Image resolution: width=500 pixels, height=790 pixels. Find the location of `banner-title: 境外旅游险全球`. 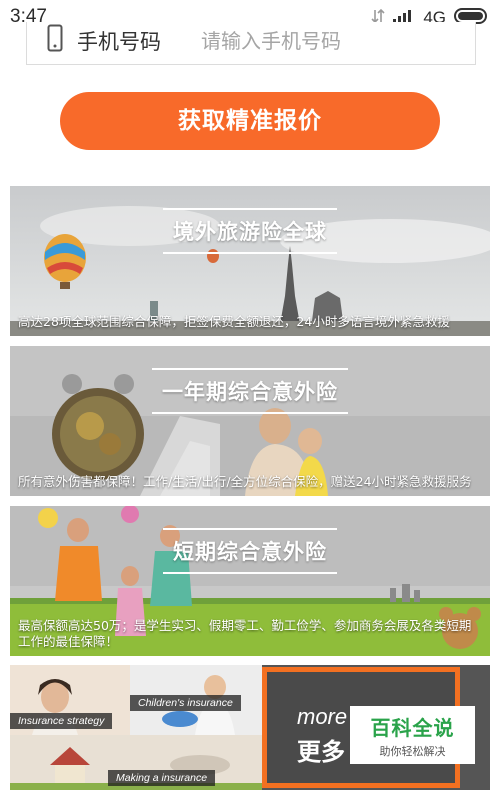

banner-title: 境外旅游险全球 is located at coordinates (250, 231).